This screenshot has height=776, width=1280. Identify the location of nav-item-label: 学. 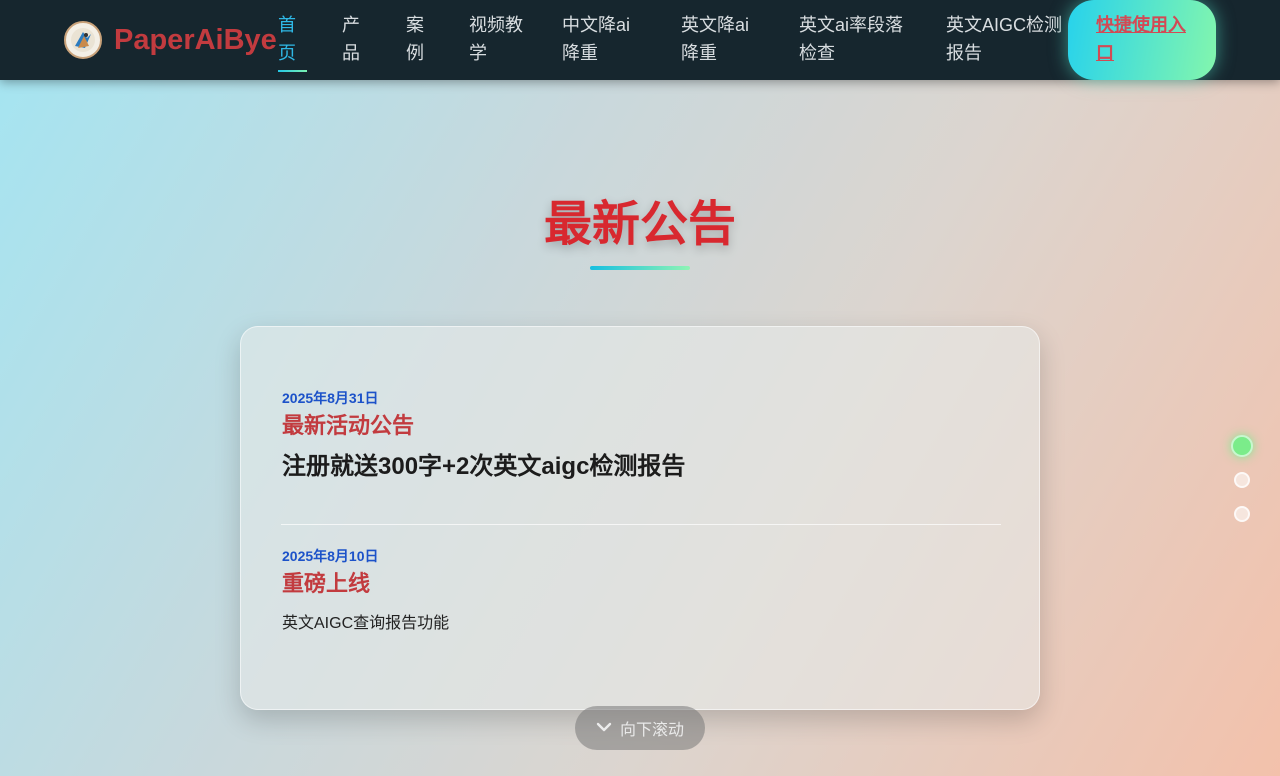
(478, 53).